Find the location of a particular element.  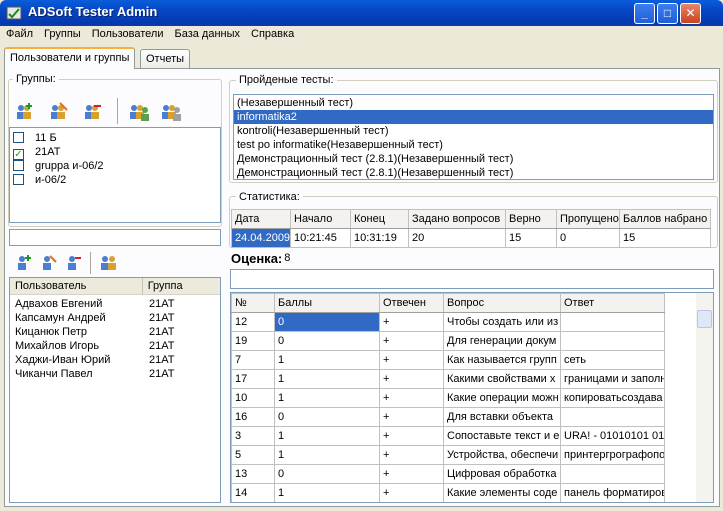

user-row: Чиканчи Павел 21АТ is located at coordinates (115, 374).